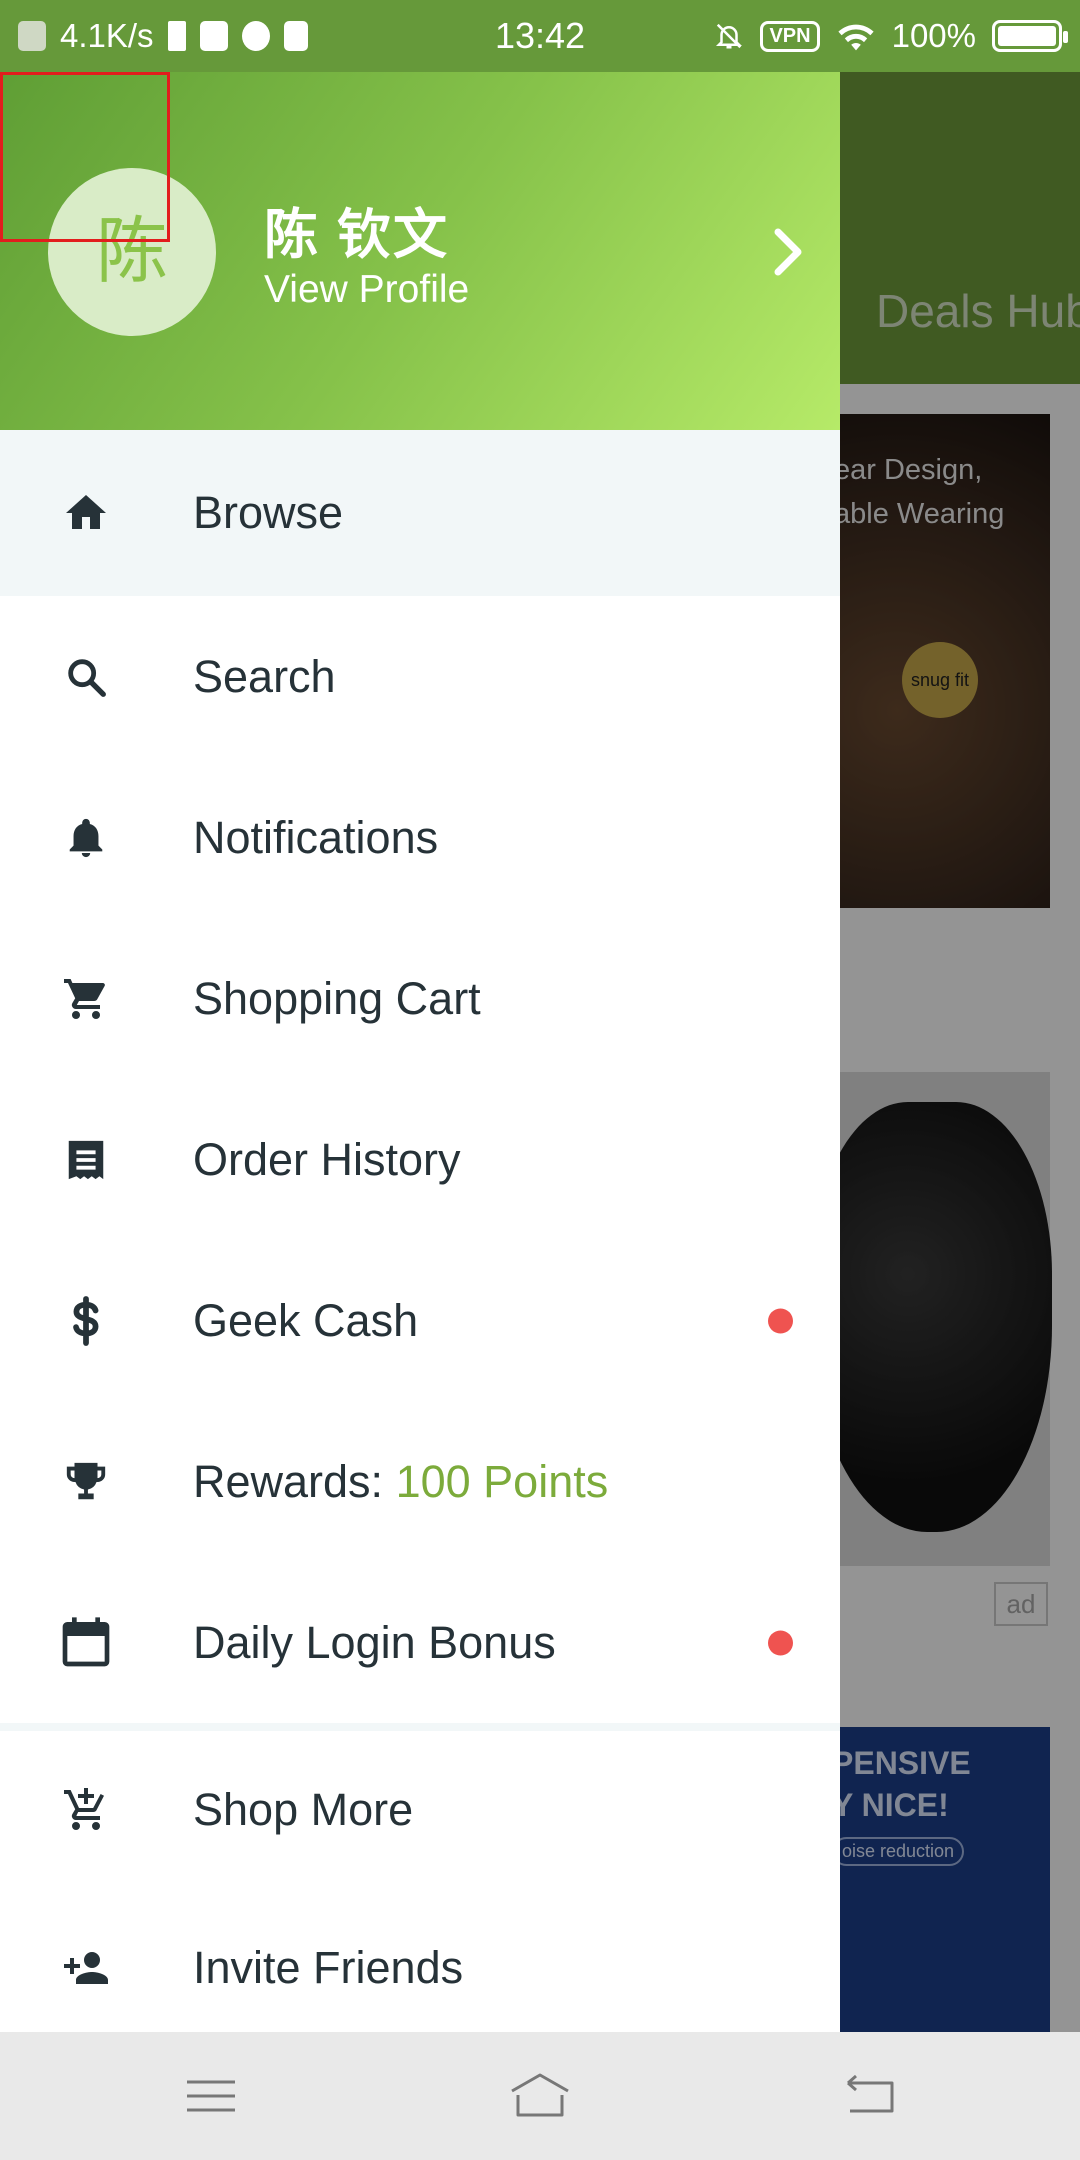  Describe the element at coordinates (357, 235) in the screenshot. I see `user-name: 陈 钦文` at that location.